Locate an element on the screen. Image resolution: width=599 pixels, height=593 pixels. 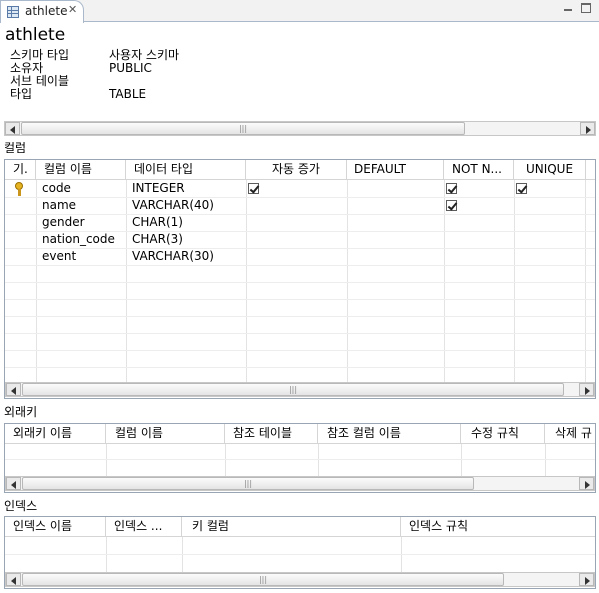
maximize-button is located at coordinates (586, 8).